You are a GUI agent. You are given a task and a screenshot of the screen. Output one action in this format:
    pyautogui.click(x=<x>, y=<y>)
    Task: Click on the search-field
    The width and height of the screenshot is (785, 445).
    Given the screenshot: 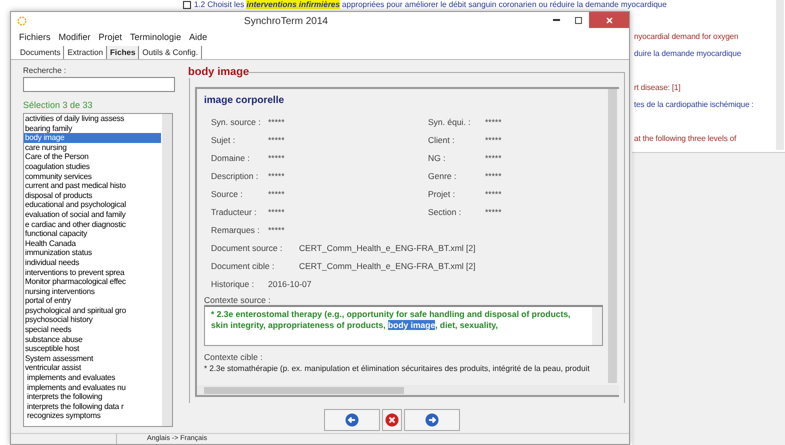 What is the action you would take?
    pyautogui.click(x=99, y=84)
    